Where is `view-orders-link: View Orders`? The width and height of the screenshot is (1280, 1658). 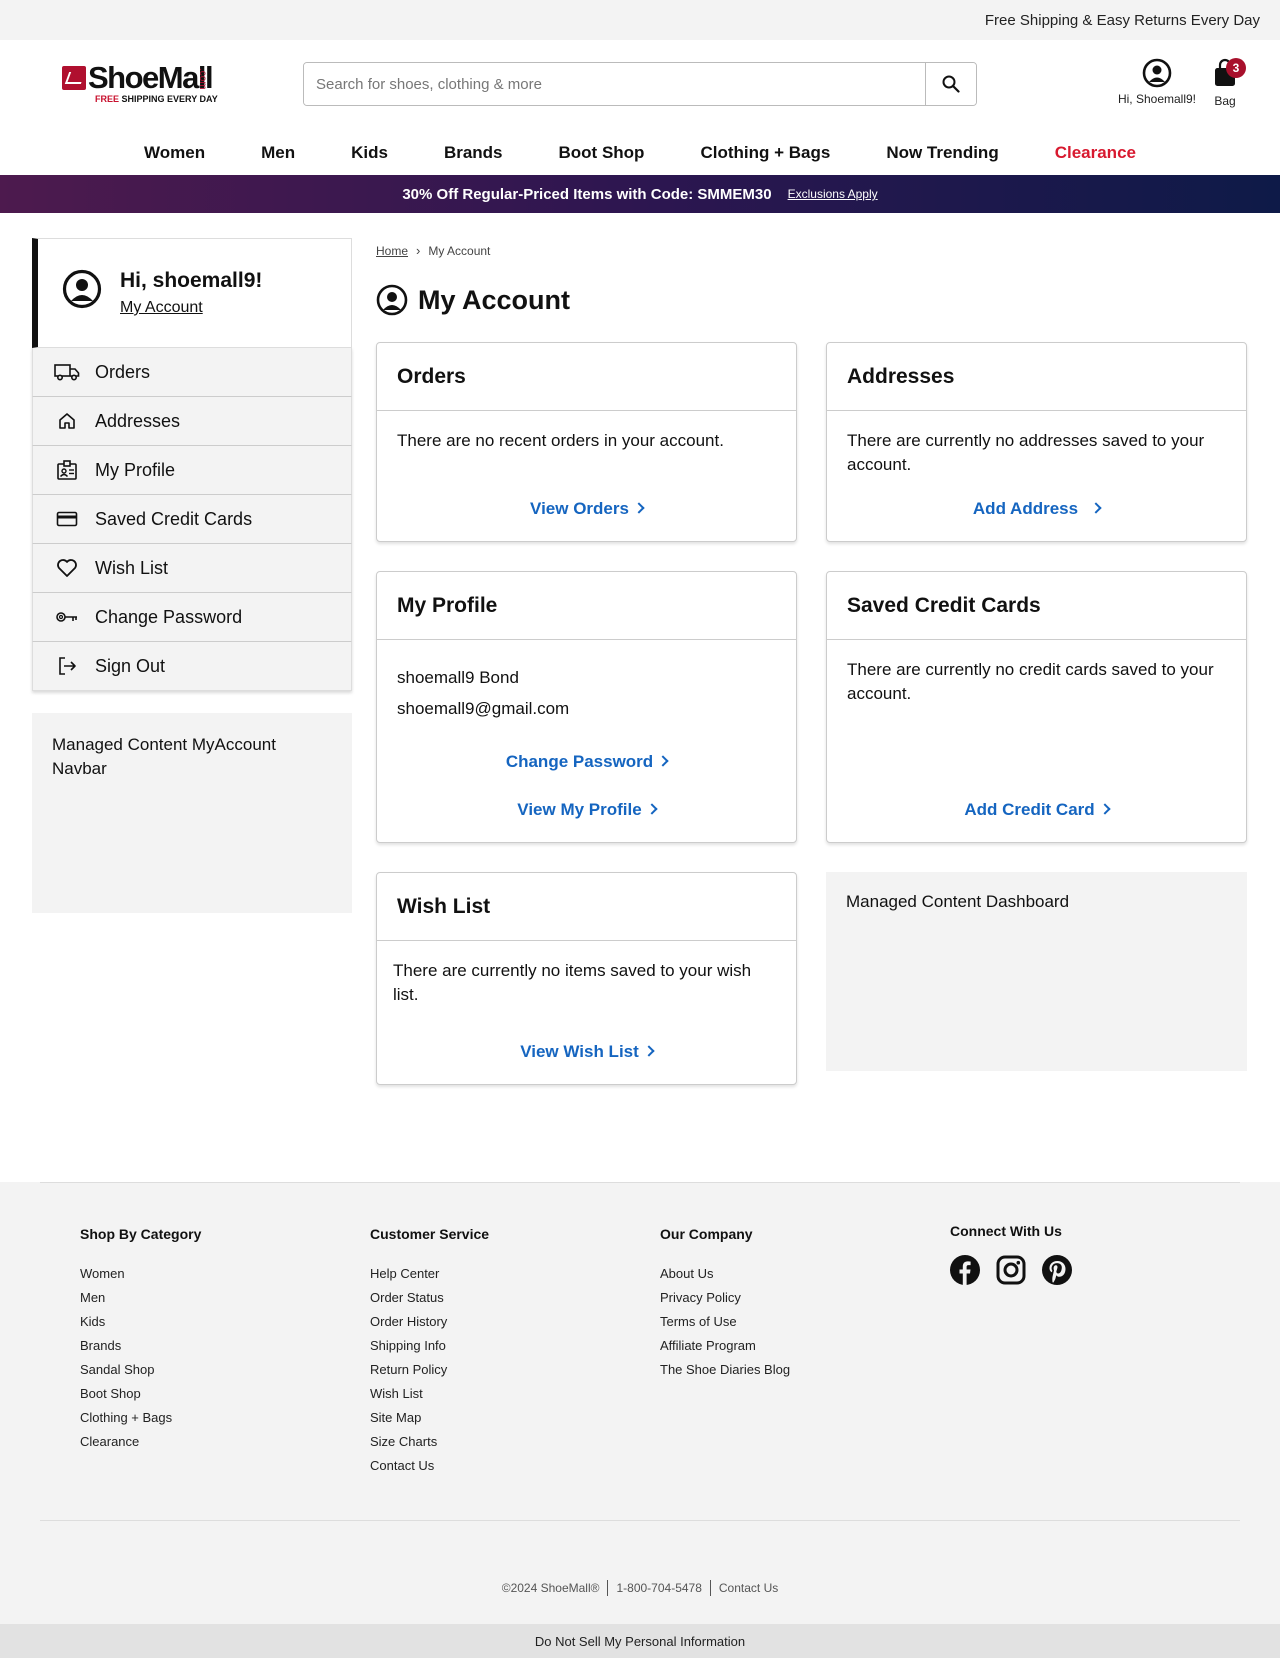
view-orders-link: View Orders is located at coordinates (586, 509).